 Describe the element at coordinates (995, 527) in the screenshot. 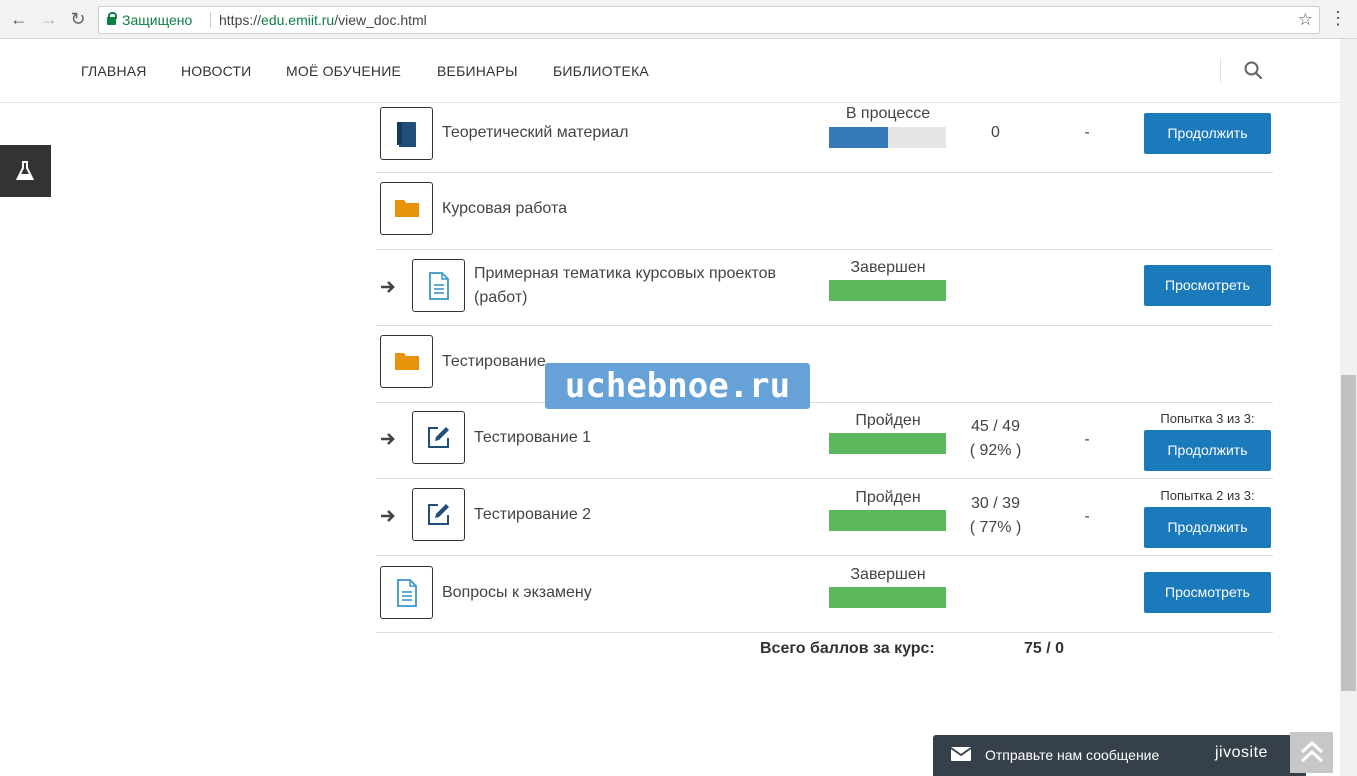

I see `score-percent: ( 77% )` at that location.